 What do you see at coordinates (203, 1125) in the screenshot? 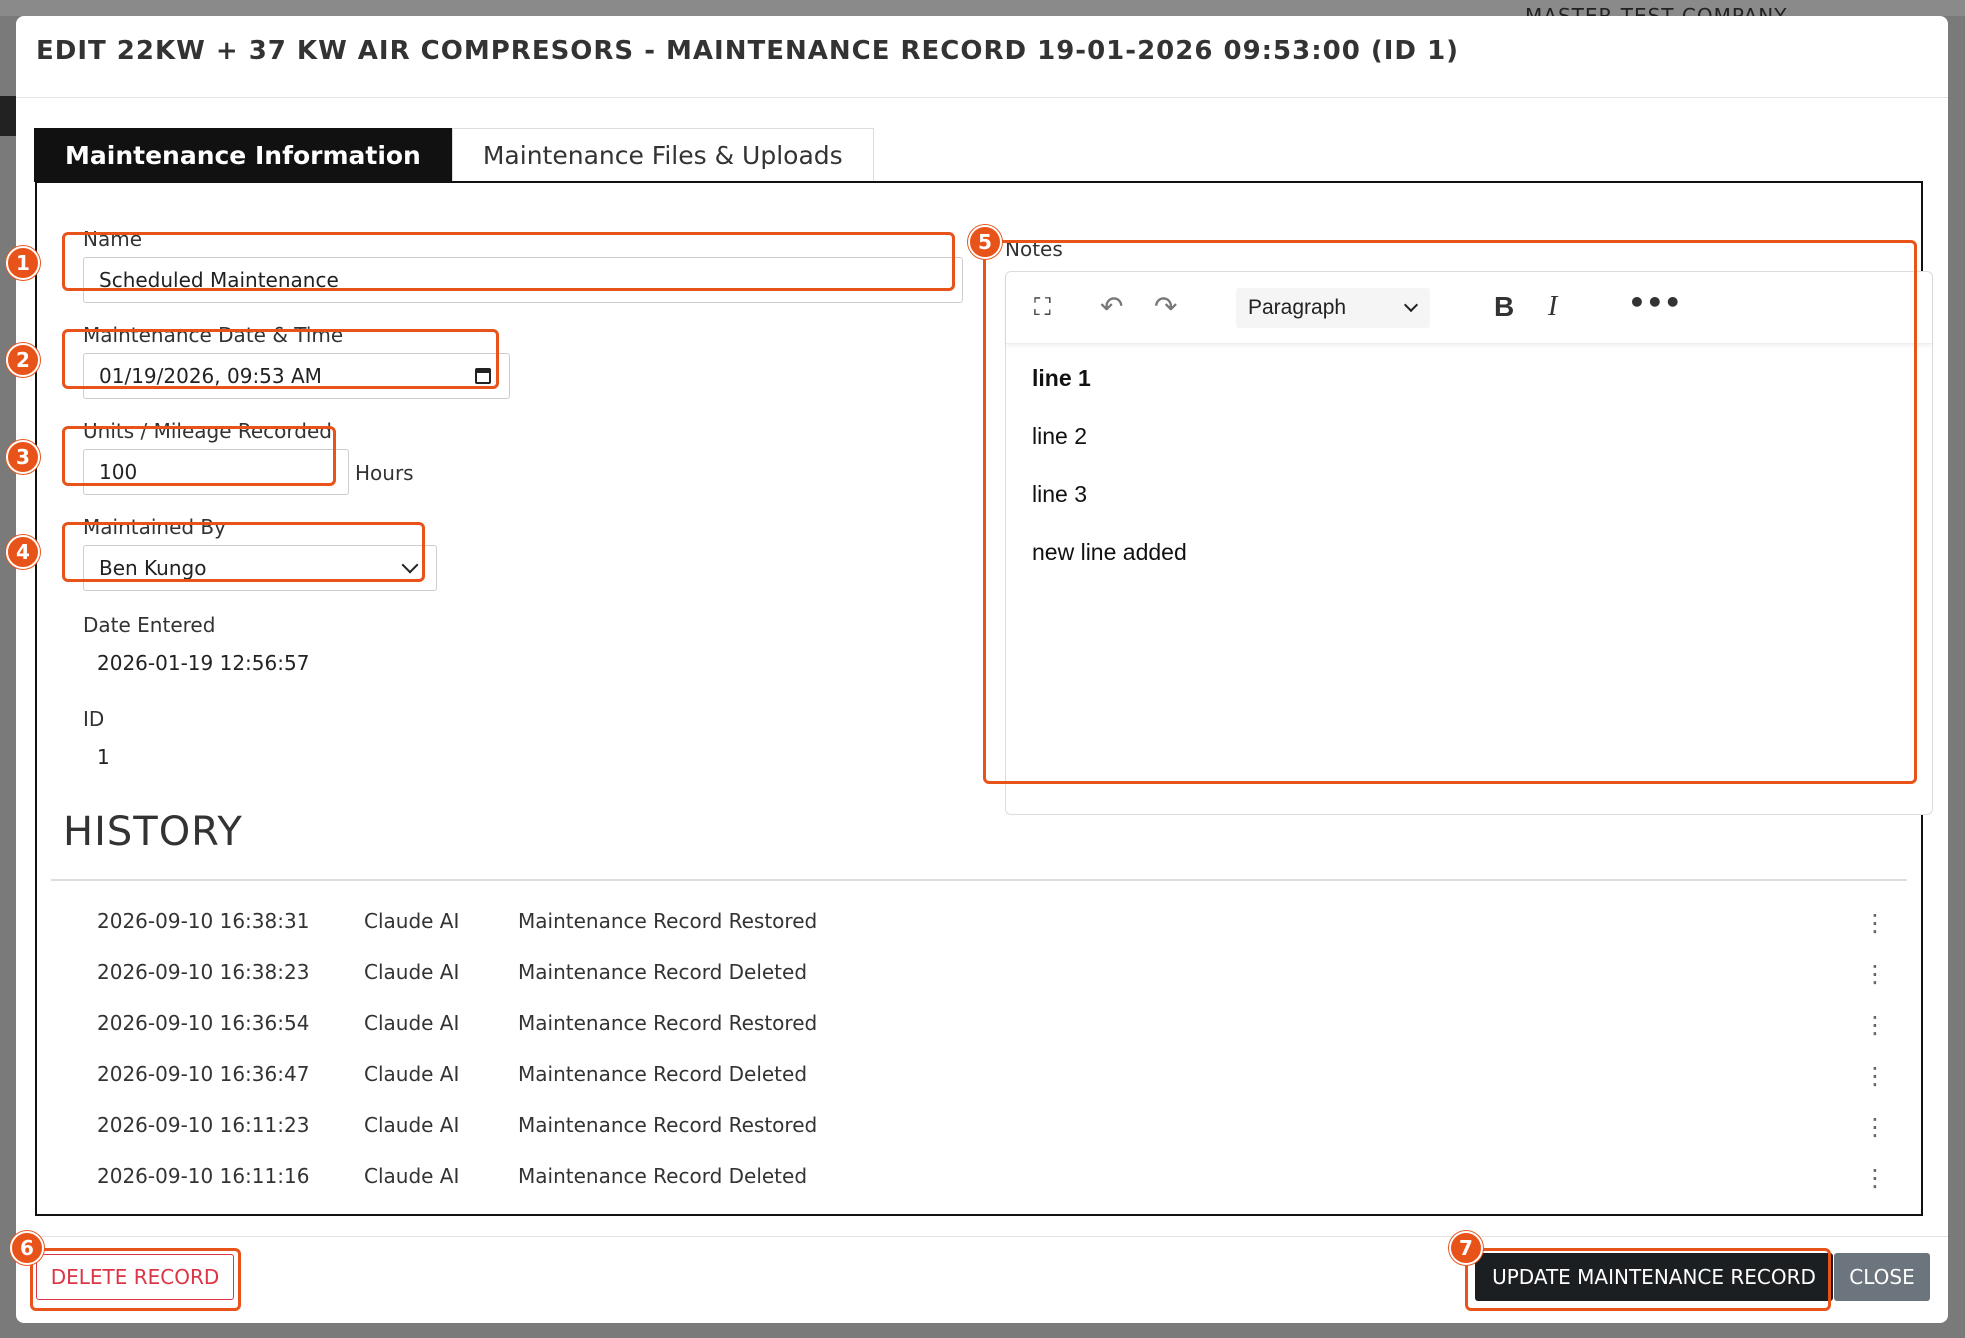
I see `history-timestamp: 2026-09-10 16:11:23` at bounding box center [203, 1125].